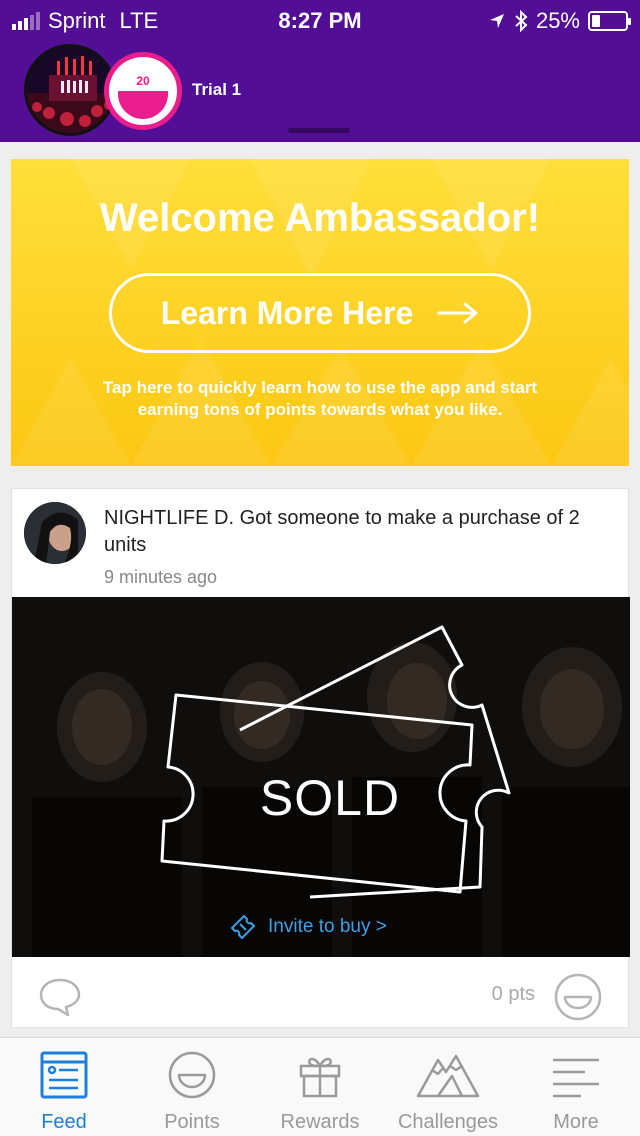 Image resolution: width=640 pixels, height=1136 pixels. I want to click on feed-icon, so click(64, 1075).